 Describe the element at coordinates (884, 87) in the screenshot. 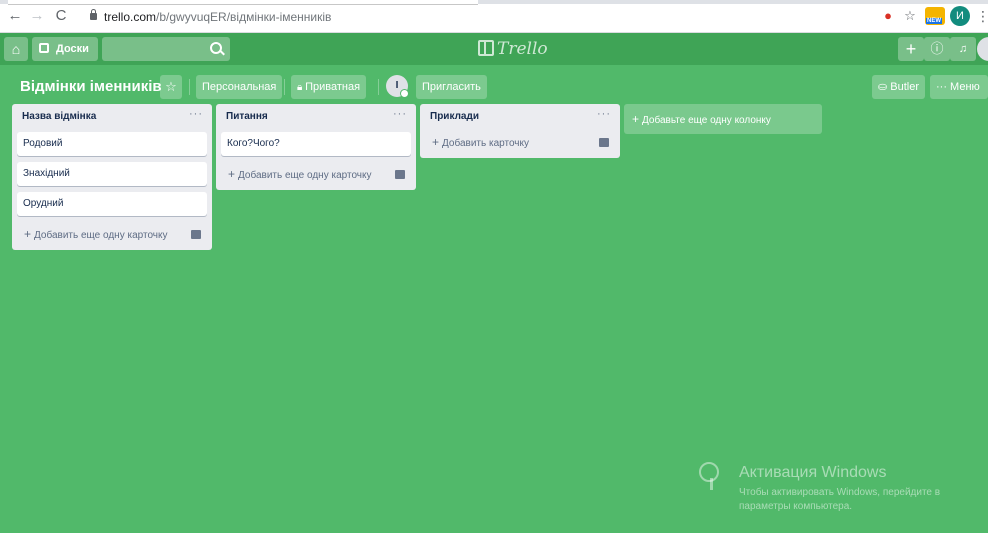

I see `butler-icon: ⛀` at that location.